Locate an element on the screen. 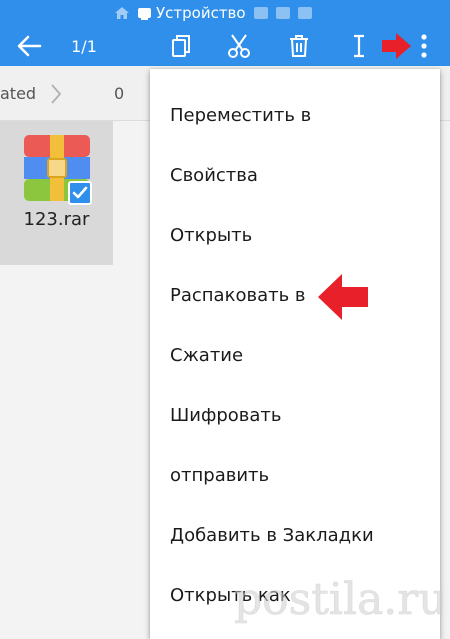 The height and width of the screenshot is (639, 450). more-options-button is located at coordinates (424, 46).